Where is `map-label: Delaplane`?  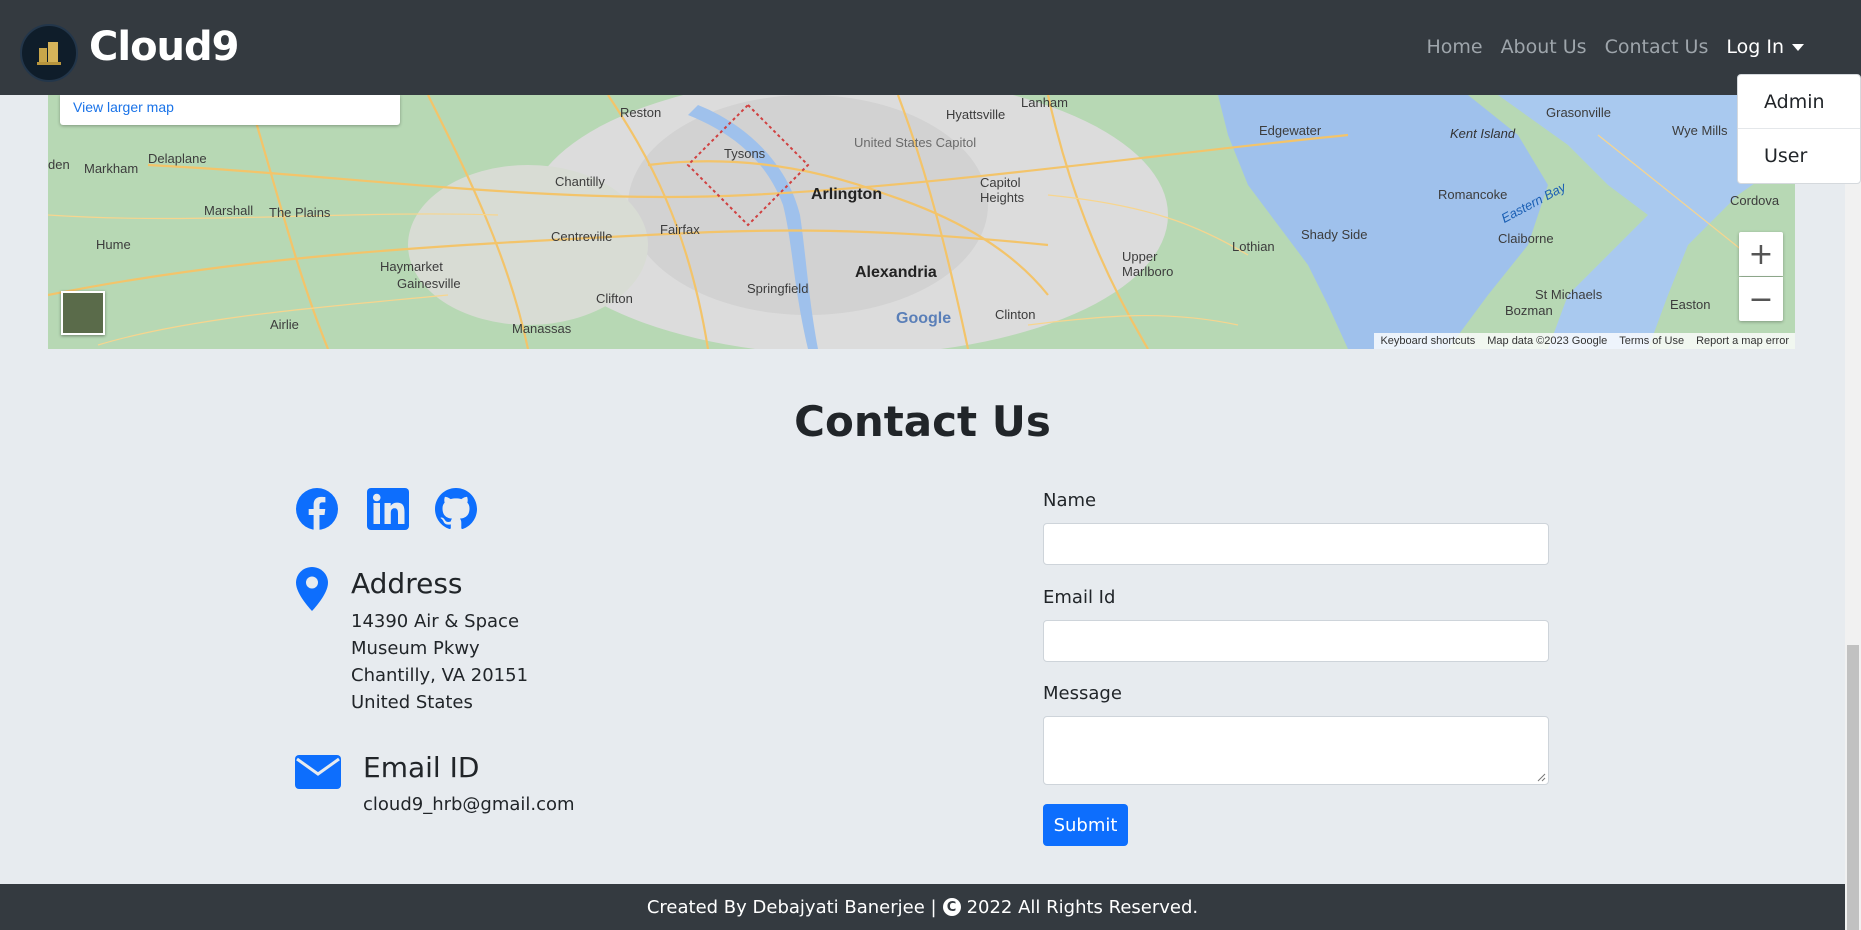 map-label: Delaplane is located at coordinates (177, 158).